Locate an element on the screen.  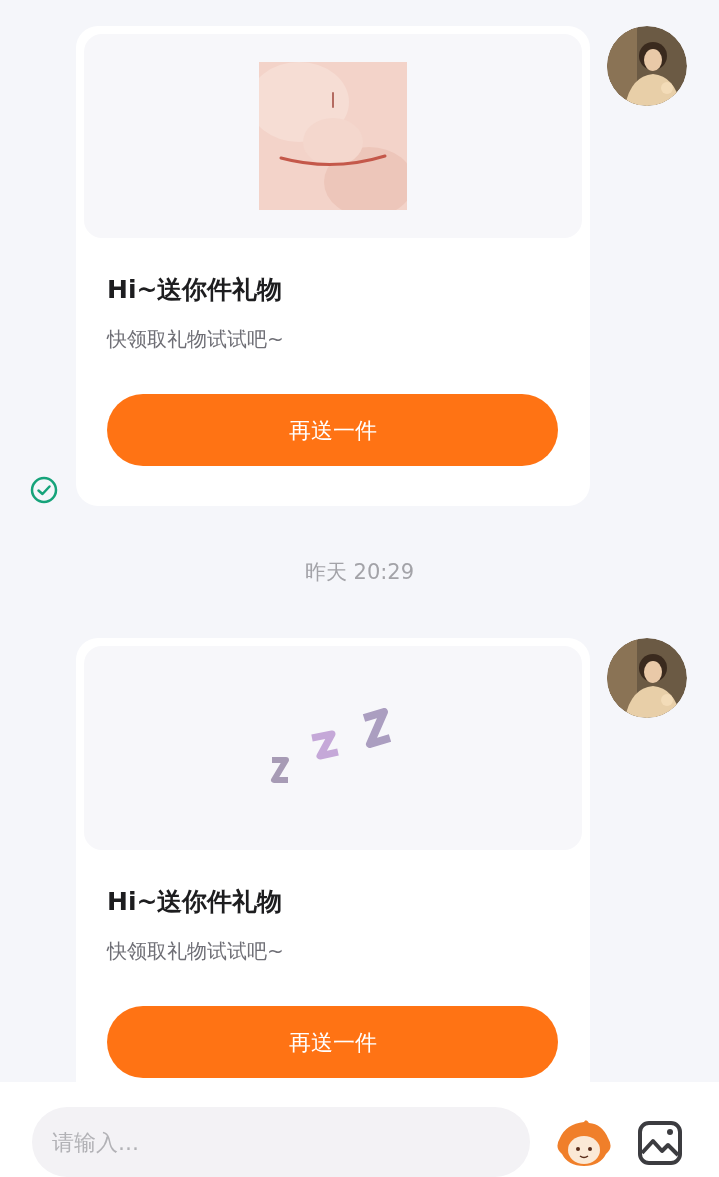
image-icon is located at coordinates (660, 1143).